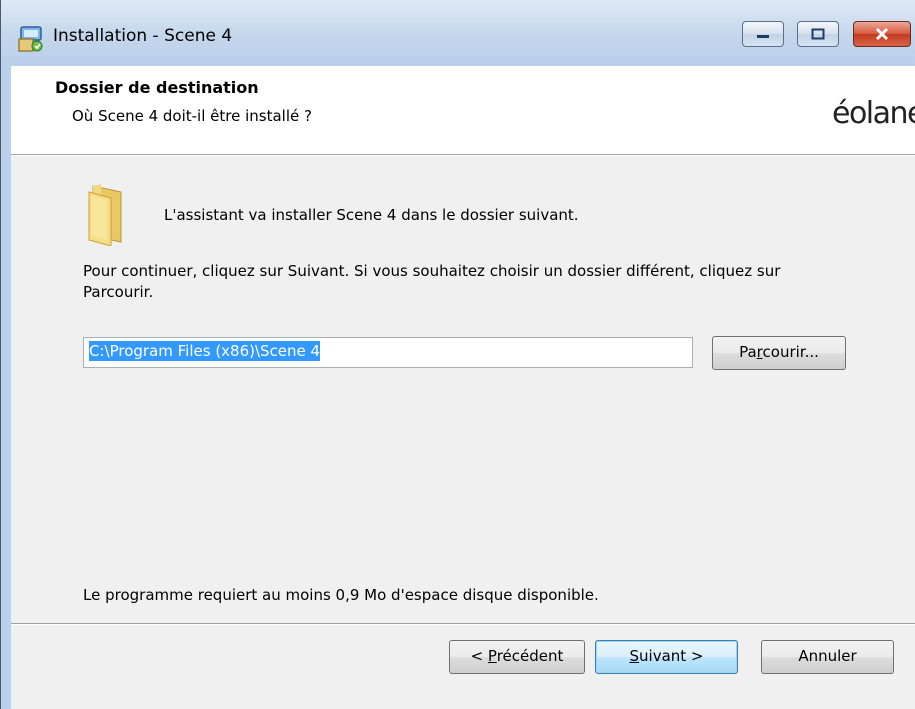  Describe the element at coordinates (479, 656) in the screenshot. I see `prev-label-pre: <` at that location.